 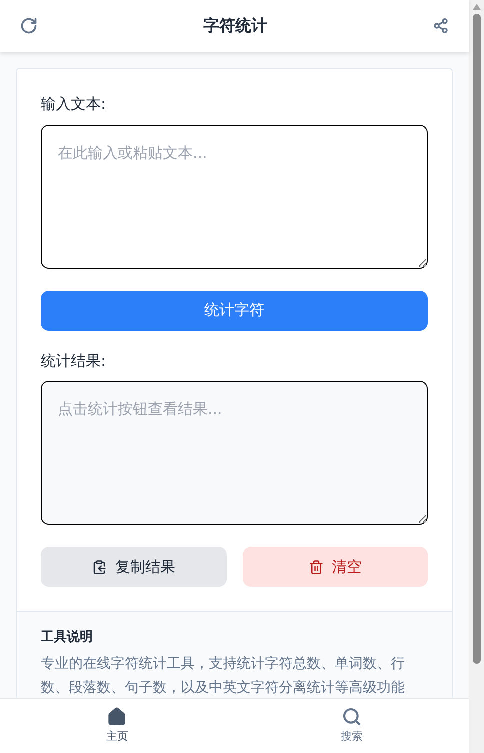 I want to click on nav-item: 搜索, so click(x=351, y=726).